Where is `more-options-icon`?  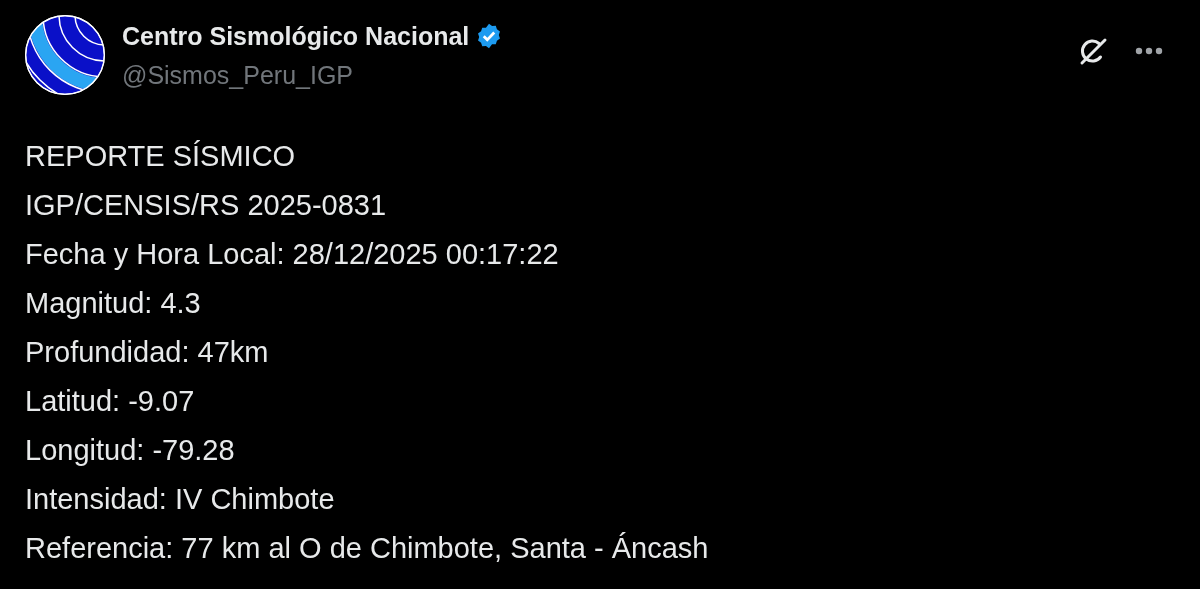 more-options-icon is located at coordinates (1149, 51).